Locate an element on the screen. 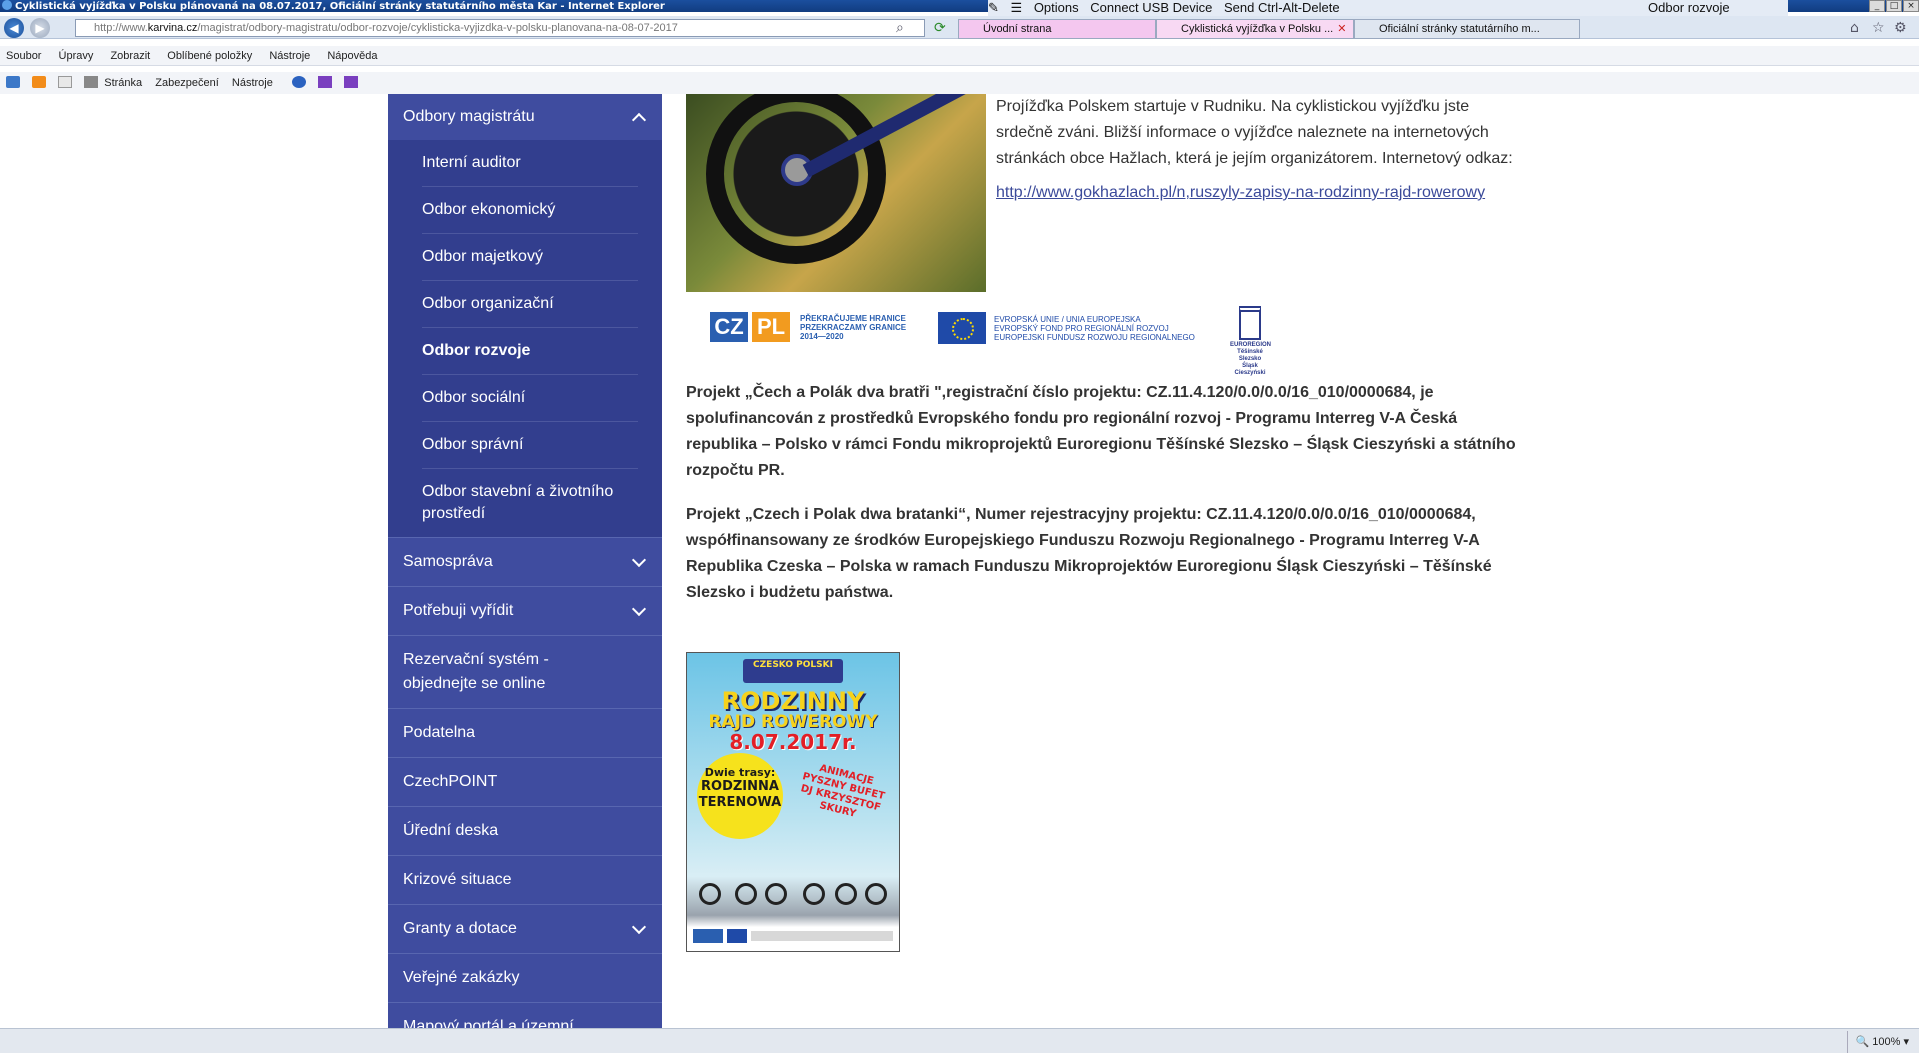 Image resolution: width=1919 pixels, height=1053 pixels. close-button: × is located at coordinates (1911, 6).